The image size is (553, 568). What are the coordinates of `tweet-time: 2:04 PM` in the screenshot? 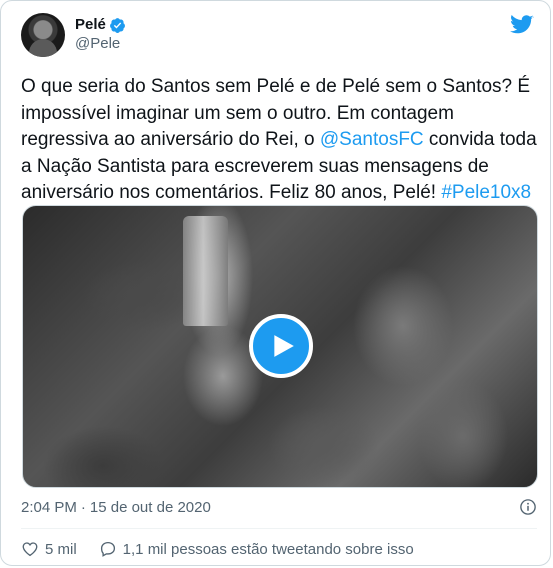 It's located at (49, 507).